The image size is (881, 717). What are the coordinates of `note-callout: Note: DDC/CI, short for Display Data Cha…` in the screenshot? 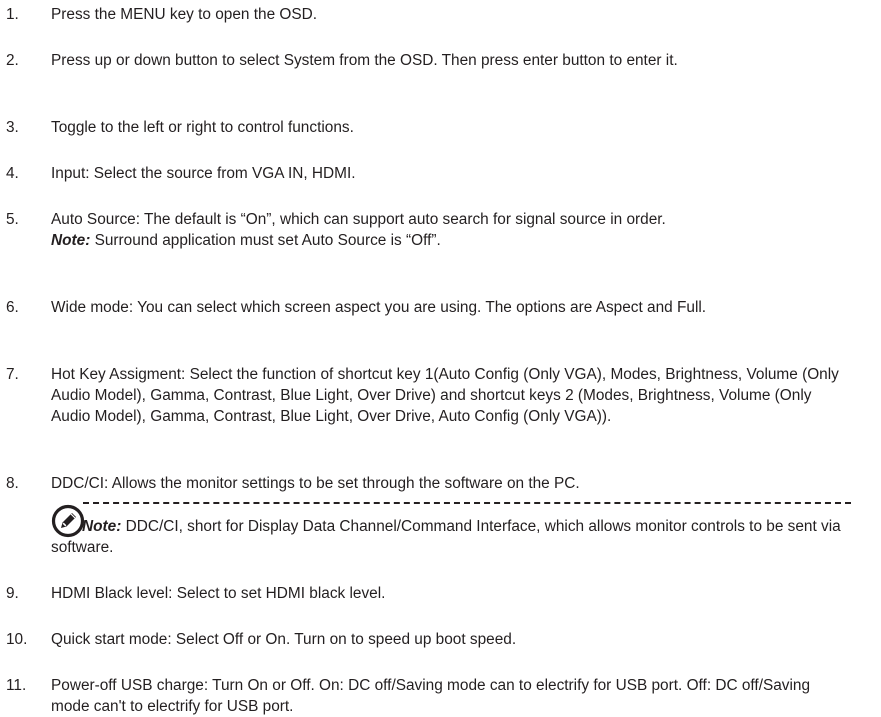 It's located at (440, 531).